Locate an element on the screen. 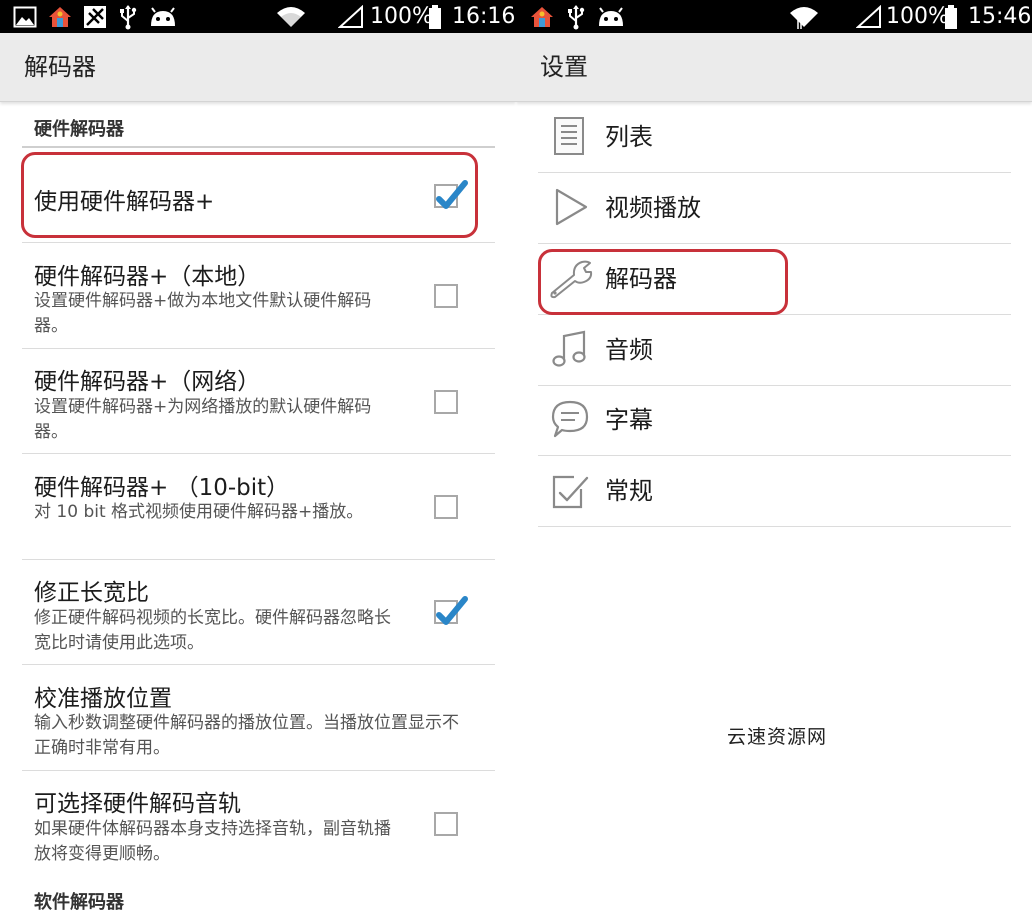 The width and height of the screenshot is (1032, 917). pref-summary: 如果硬件体解码器本身支持选择音轨，副音轨播放将变得更顺畅。 is located at coordinates (212, 841).